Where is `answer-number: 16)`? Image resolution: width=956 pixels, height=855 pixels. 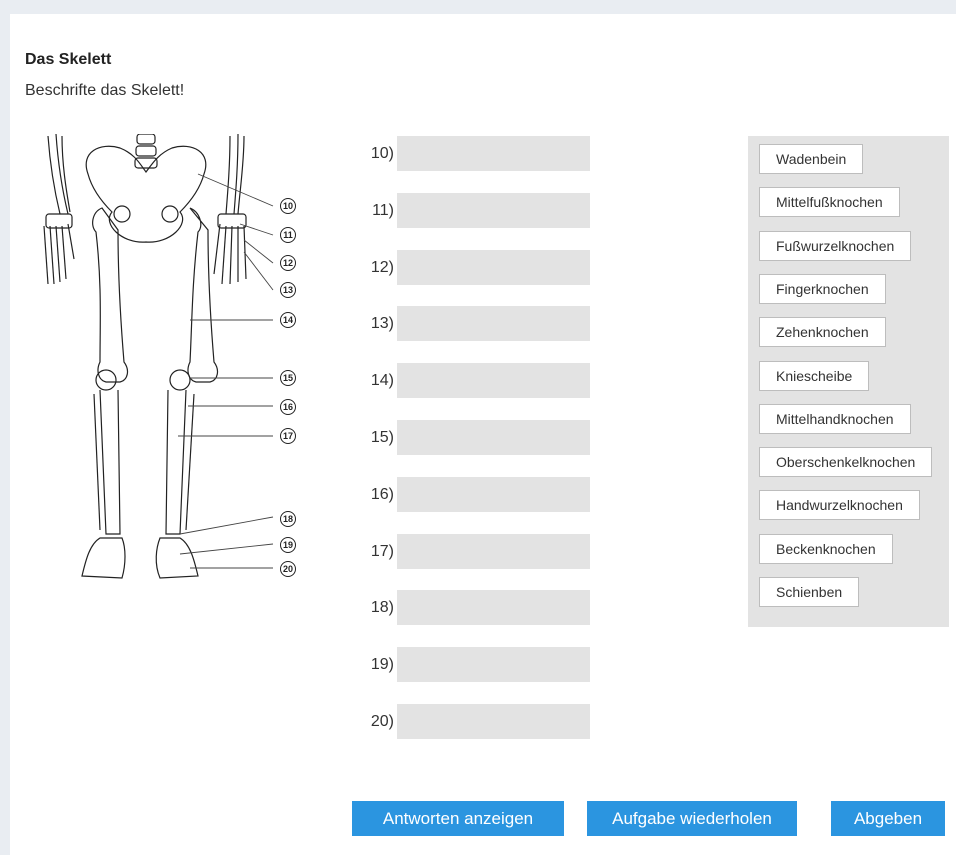
answer-number: 16) is located at coordinates (382, 494).